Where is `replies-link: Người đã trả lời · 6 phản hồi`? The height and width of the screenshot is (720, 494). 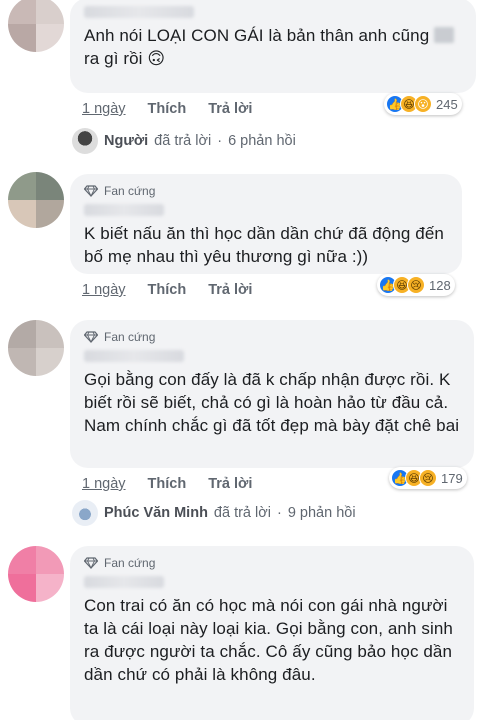
replies-link: Người đã trả lời · 6 phản hồi is located at coordinates (184, 141).